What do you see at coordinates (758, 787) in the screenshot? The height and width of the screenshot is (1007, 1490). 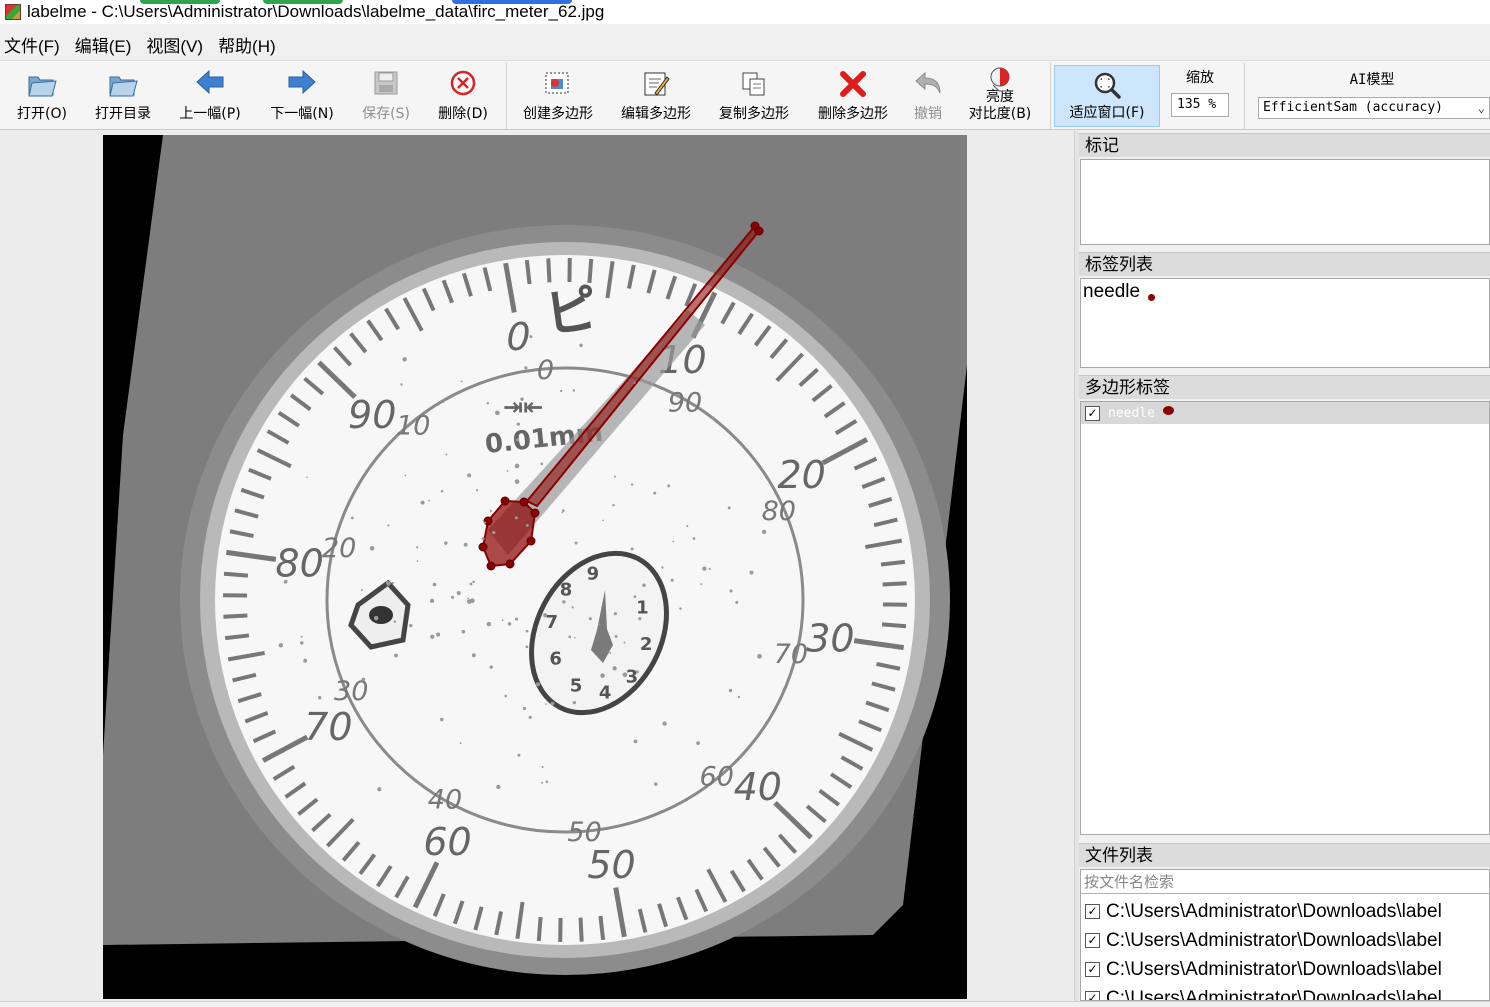 I see `outer-scale-label: 40` at bounding box center [758, 787].